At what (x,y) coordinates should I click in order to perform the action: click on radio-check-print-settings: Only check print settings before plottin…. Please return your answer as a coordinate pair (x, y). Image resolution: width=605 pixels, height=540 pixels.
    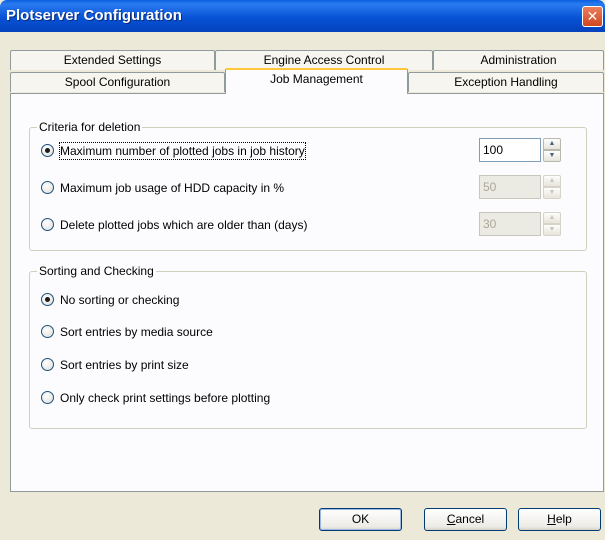
    Looking at the image, I should click on (241, 398).